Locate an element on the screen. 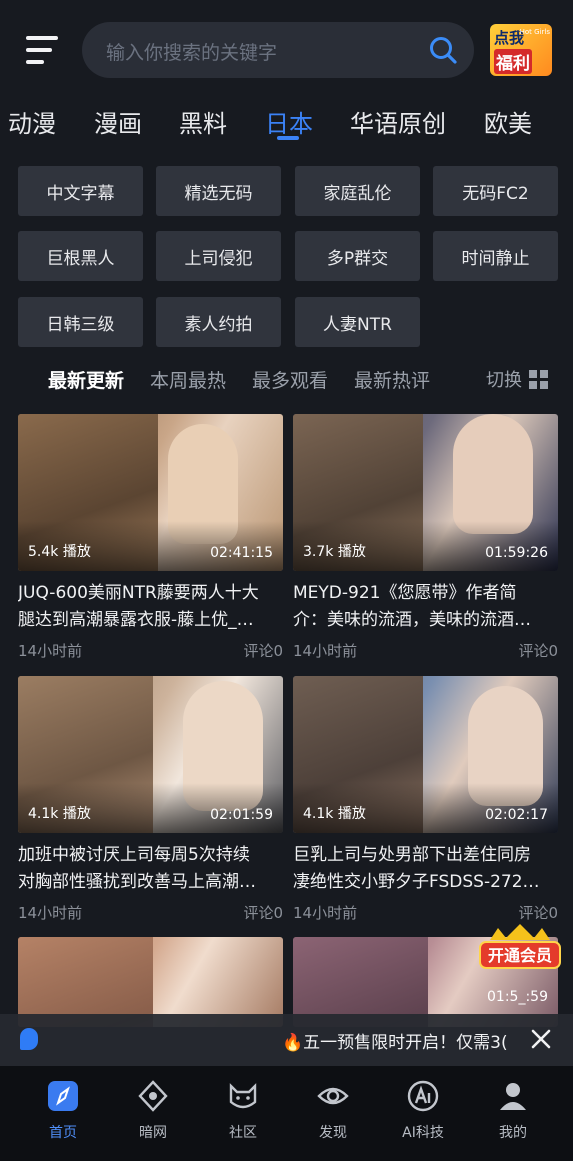 Image resolution: width=573 pixels, height=1161 pixels. search-icon is located at coordinates (443, 50).